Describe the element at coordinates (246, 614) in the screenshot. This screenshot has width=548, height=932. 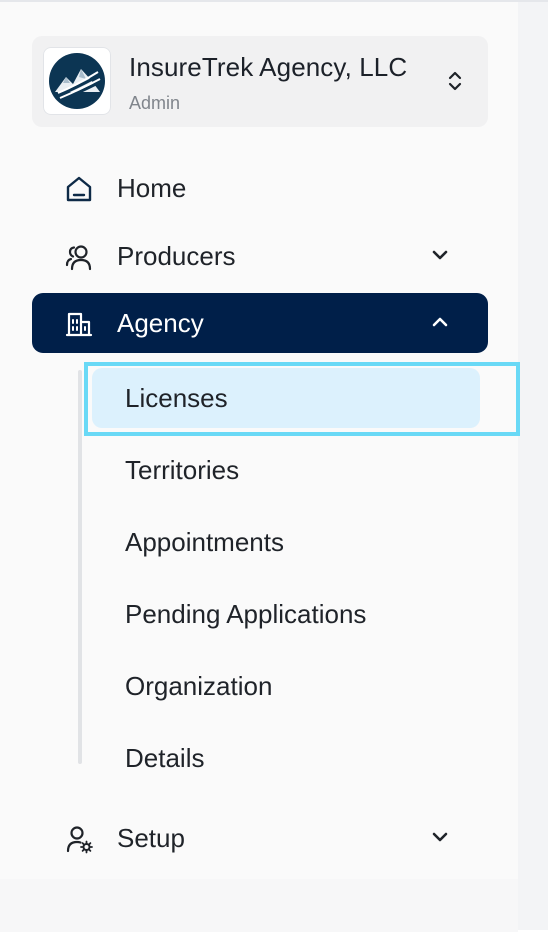
I see `subnav-label-pending-applications: Pending Applications` at that location.